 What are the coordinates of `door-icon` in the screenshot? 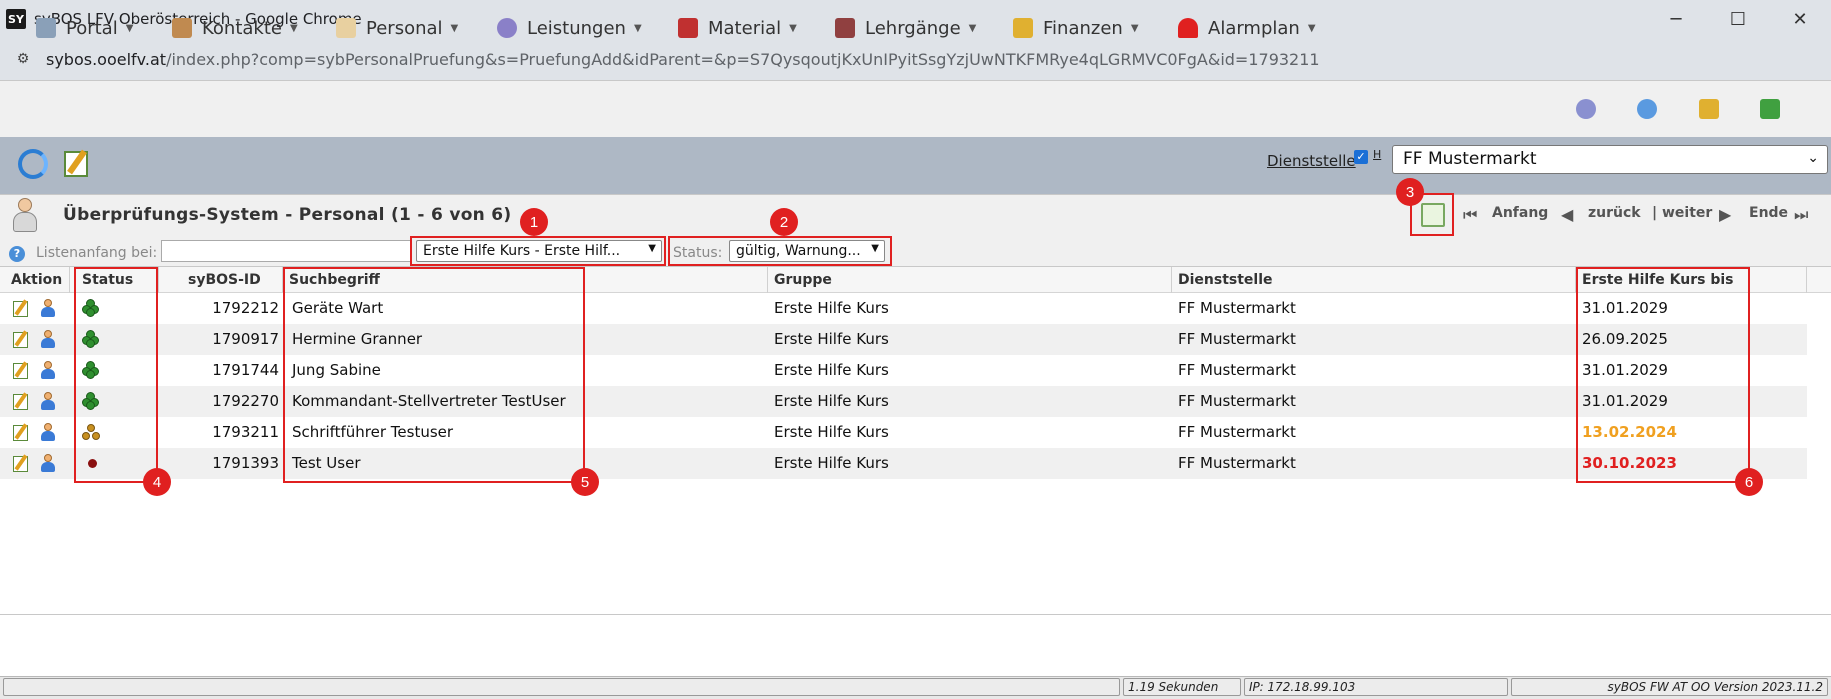 It's located at (1709, 109).